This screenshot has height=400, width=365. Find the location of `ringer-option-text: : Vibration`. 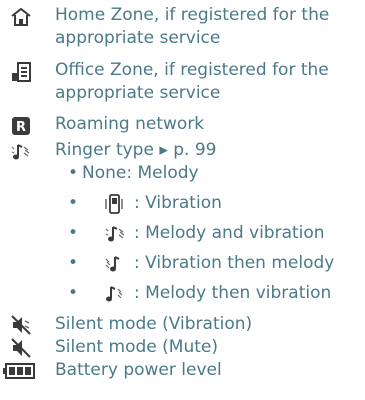

ringer-option-text: : Vibration is located at coordinates (178, 203).